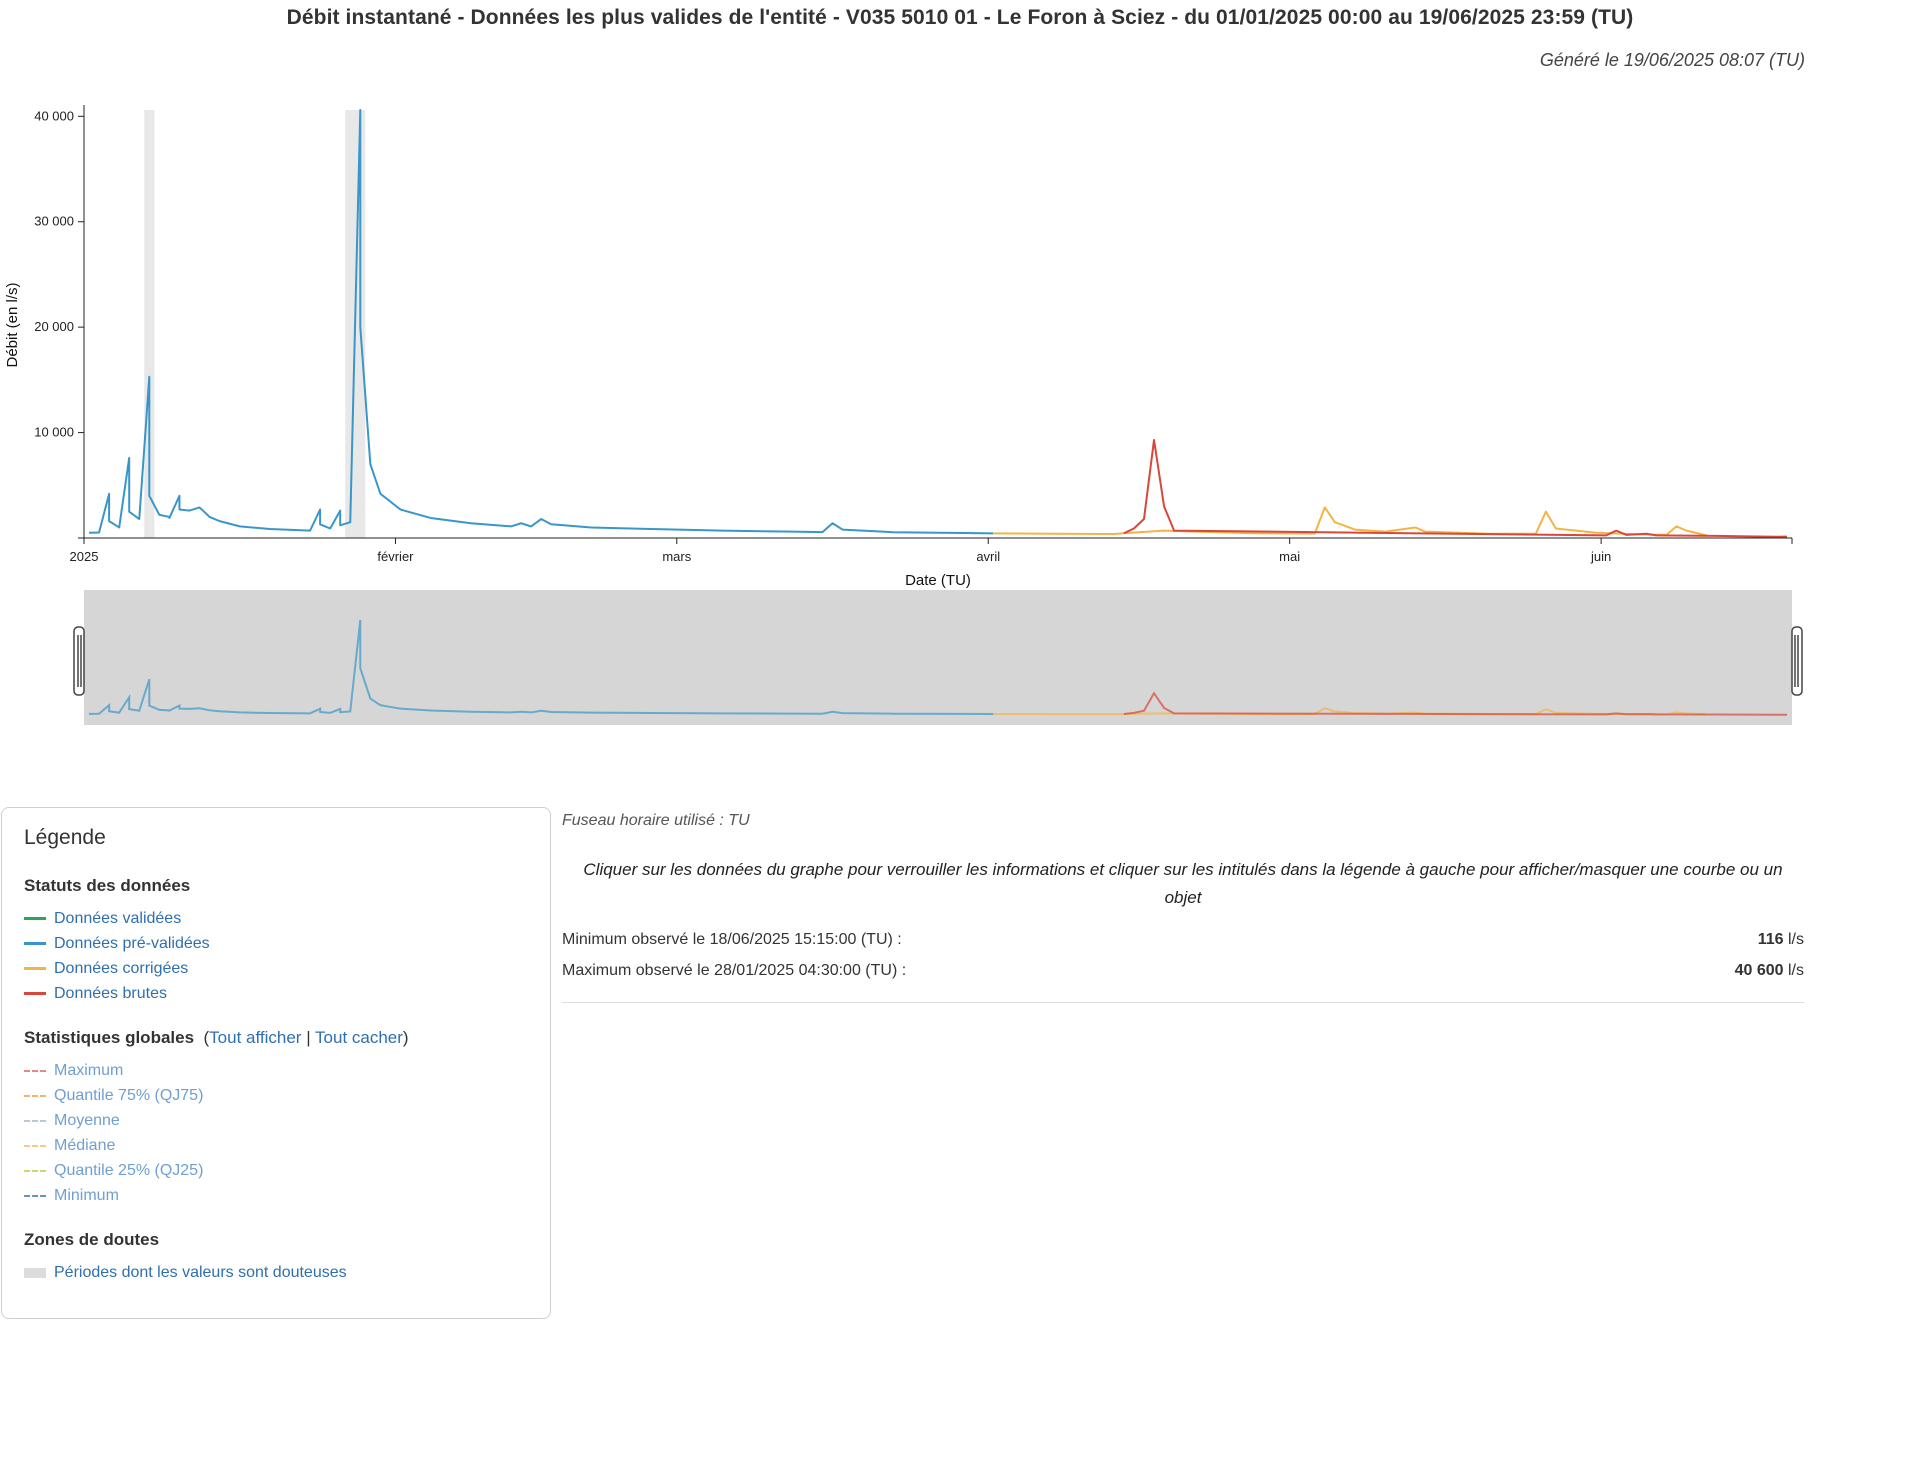 The height and width of the screenshot is (1457, 1920). What do you see at coordinates (107, 885) in the screenshot?
I see `status-section-title: Statuts des données` at bounding box center [107, 885].